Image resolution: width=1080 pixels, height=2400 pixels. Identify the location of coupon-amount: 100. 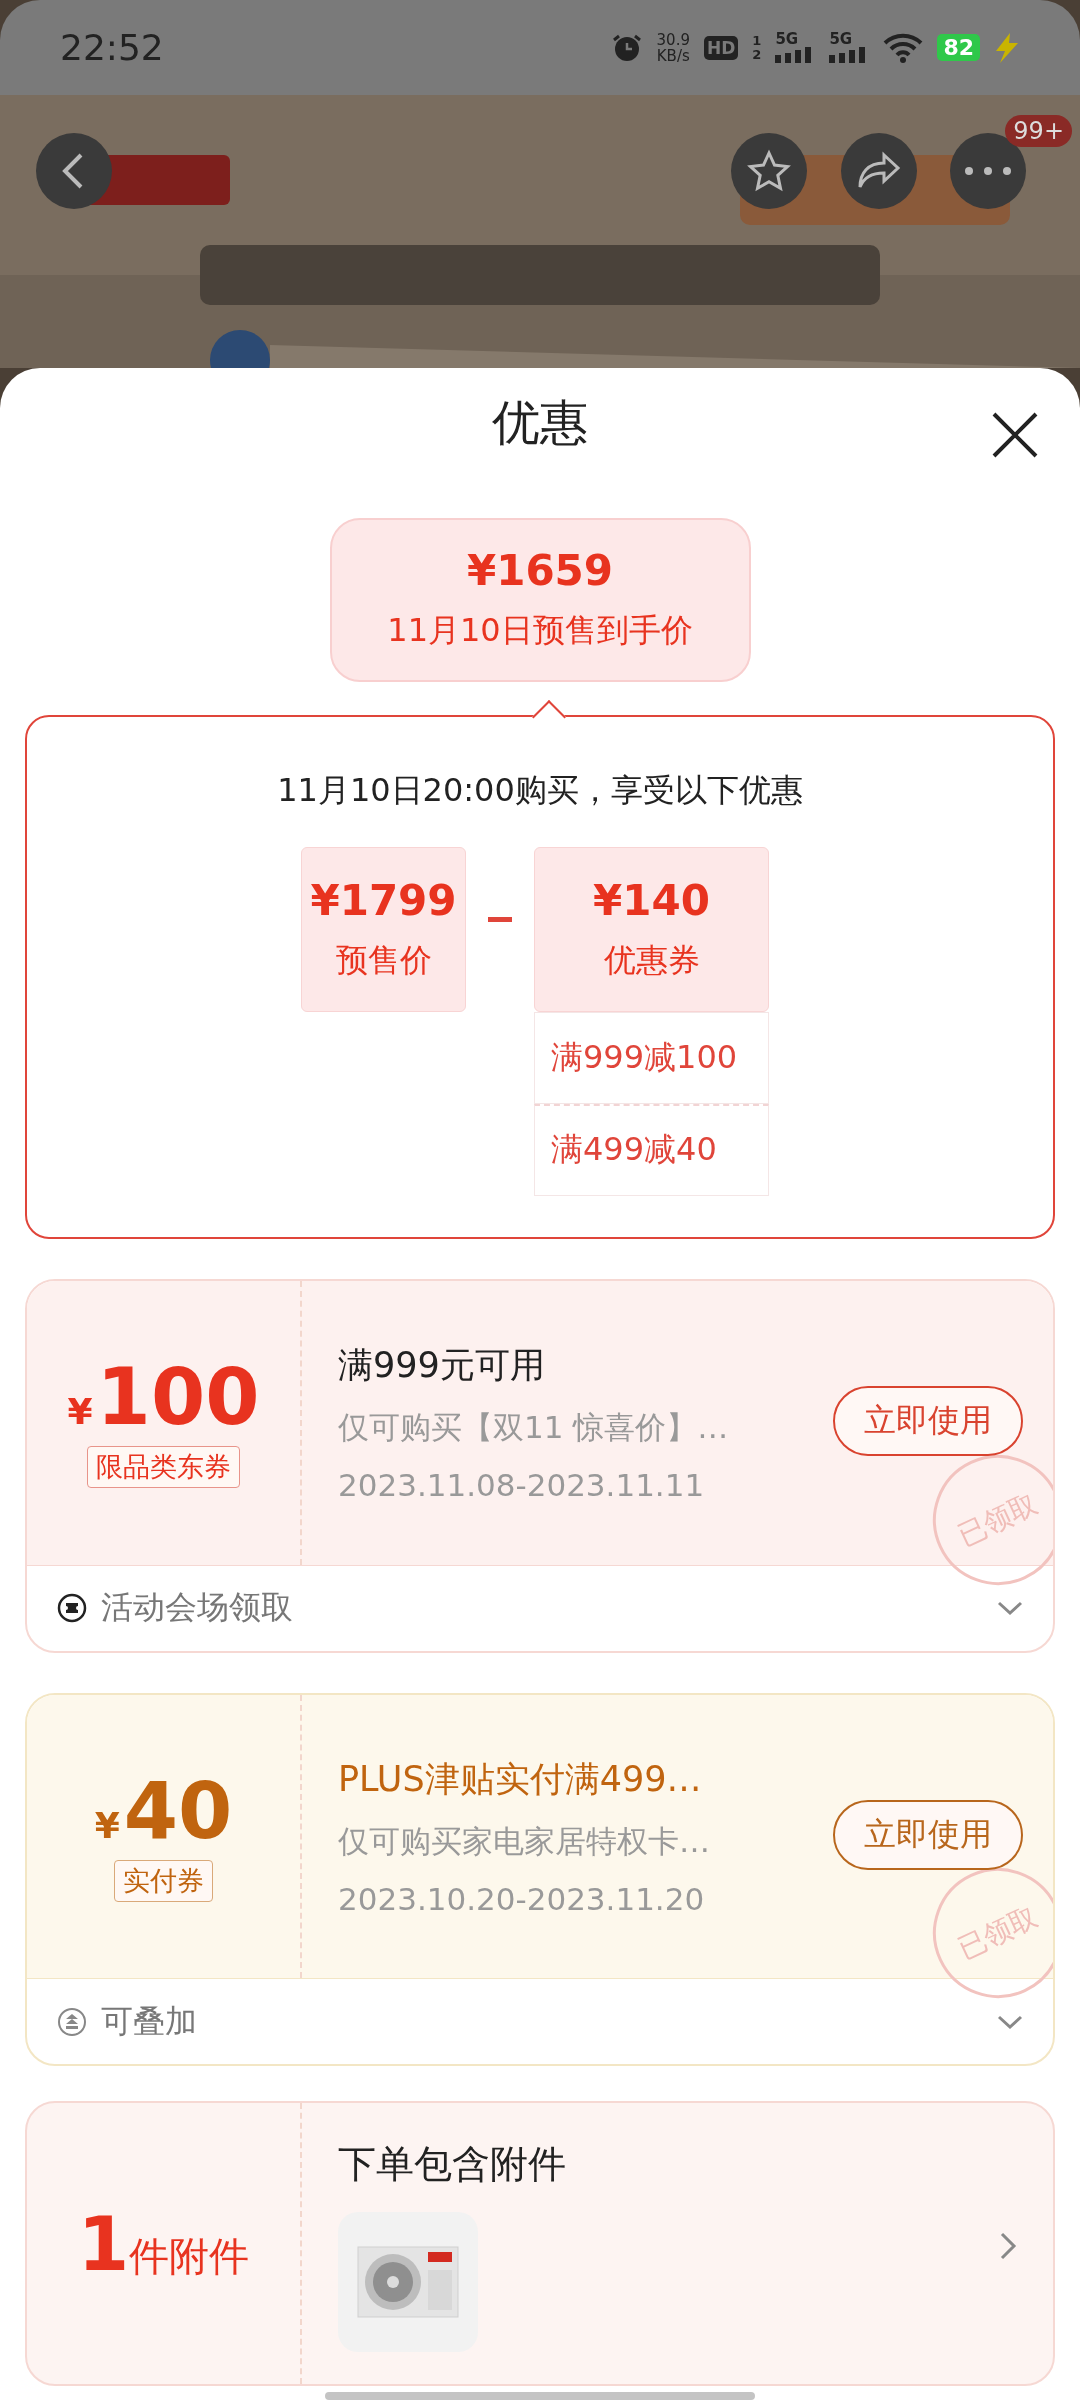
(178, 1397).